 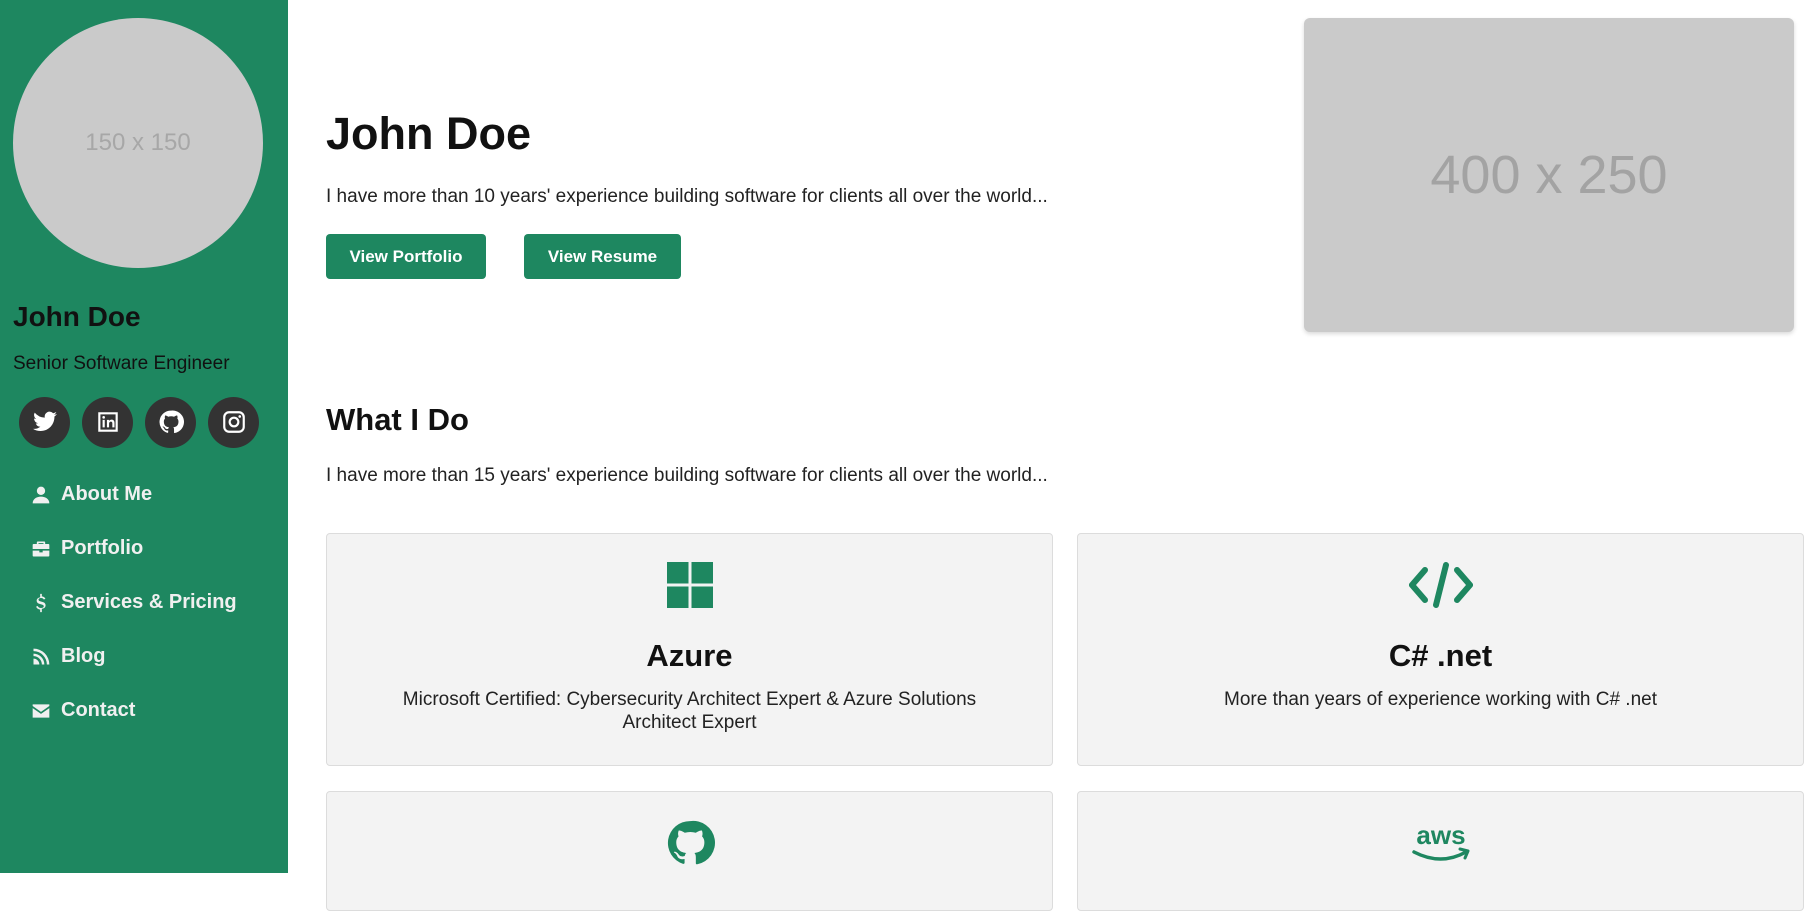 I want to click on avatar: 150 x 150, so click(x=138, y=143).